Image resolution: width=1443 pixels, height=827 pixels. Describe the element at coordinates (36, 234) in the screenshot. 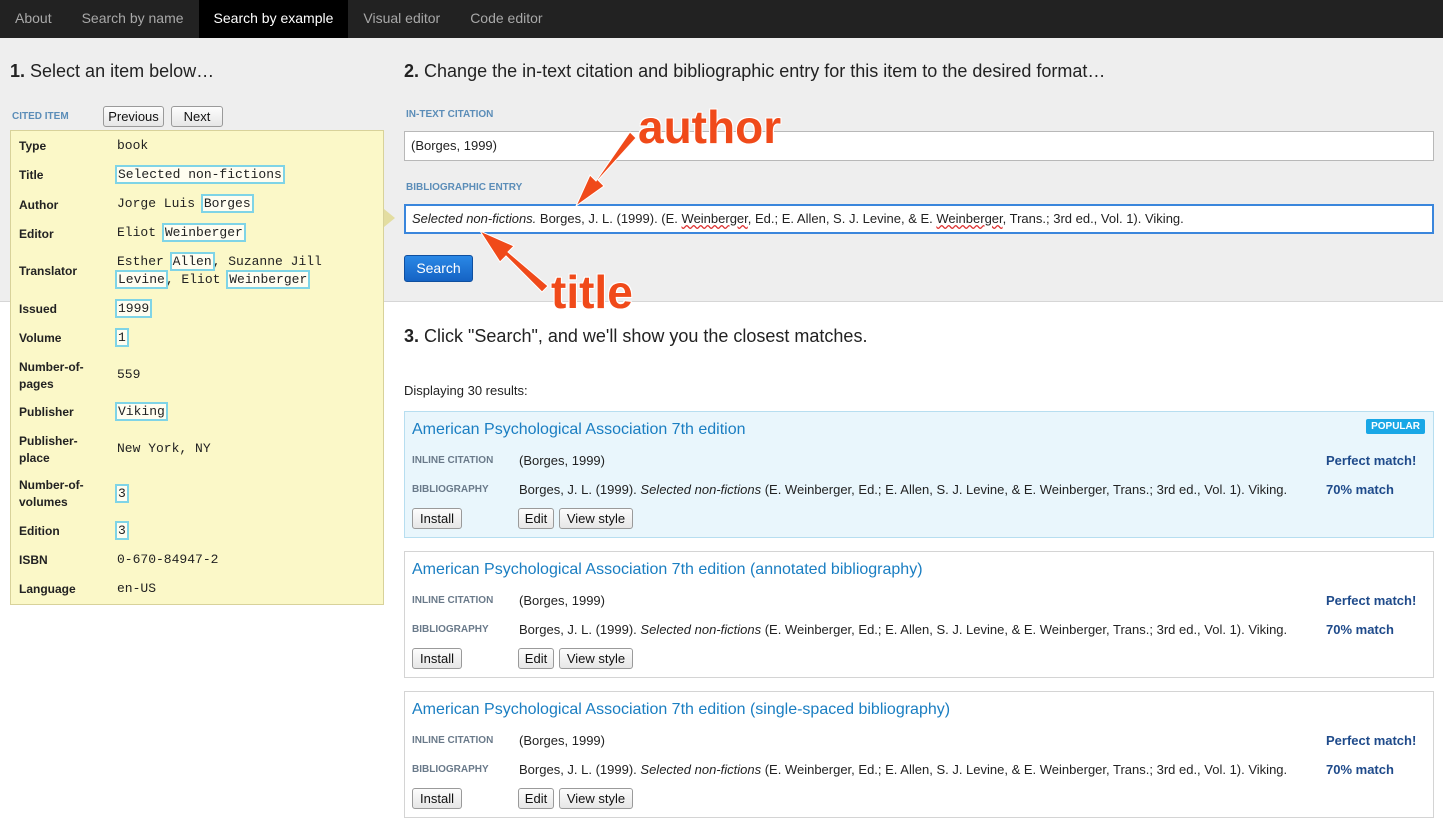

I see `field-label-editor: Editor` at that location.